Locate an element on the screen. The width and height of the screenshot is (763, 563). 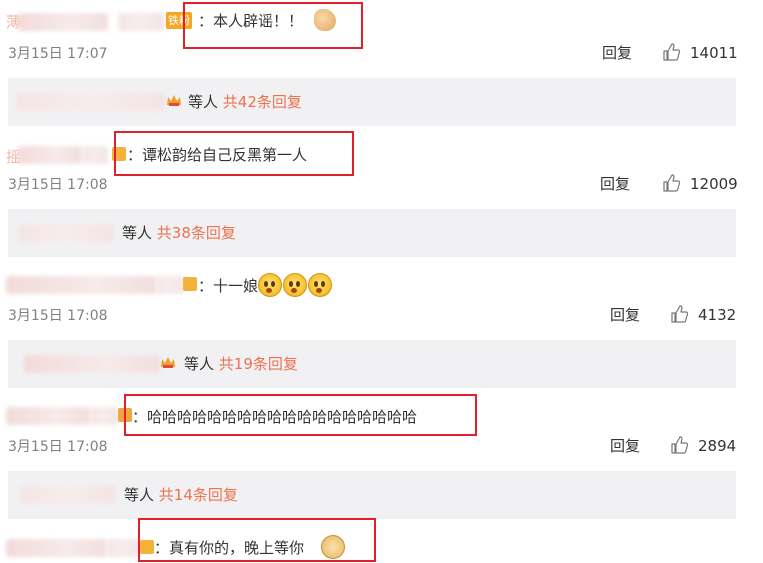
reply-summary: 等人 共42条回复 is located at coordinates (372, 102).